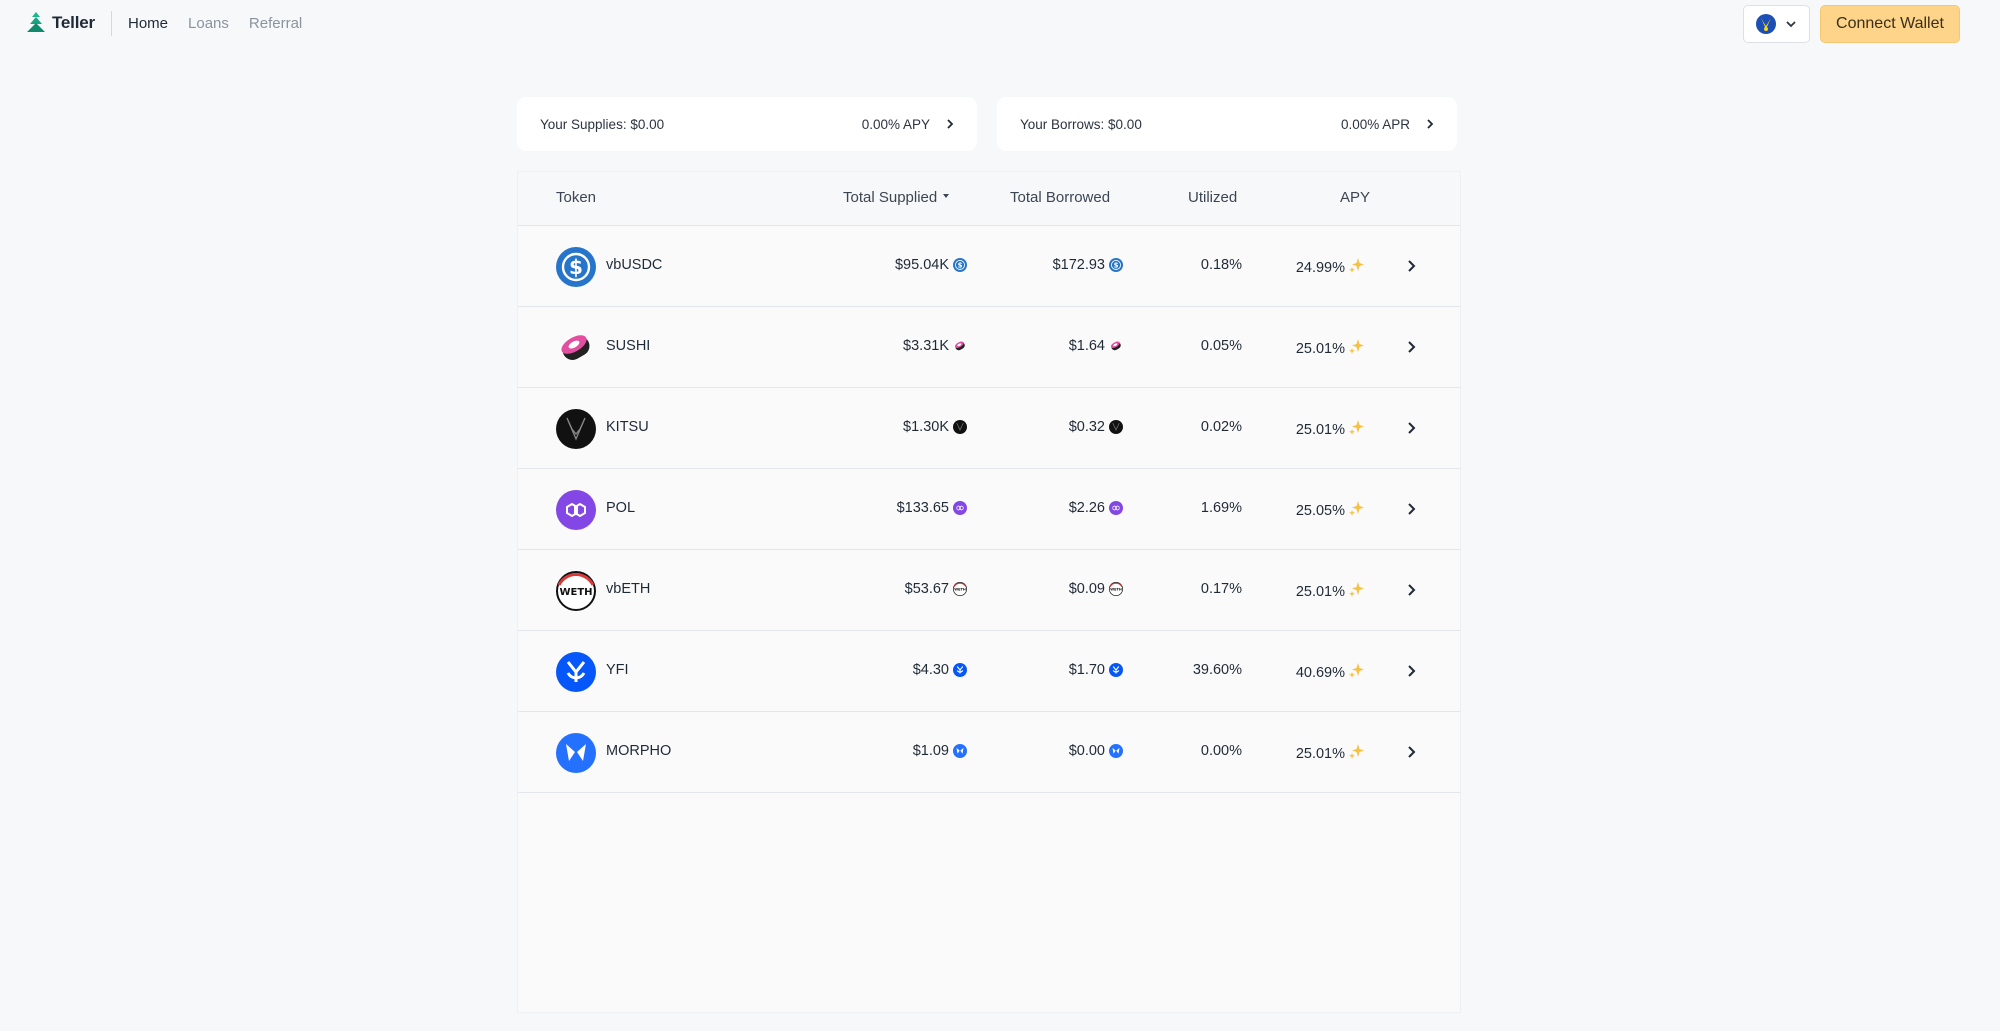 The height and width of the screenshot is (1031, 2000). What do you see at coordinates (946, 196) in the screenshot?
I see `sort-down-icon` at bounding box center [946, 196].